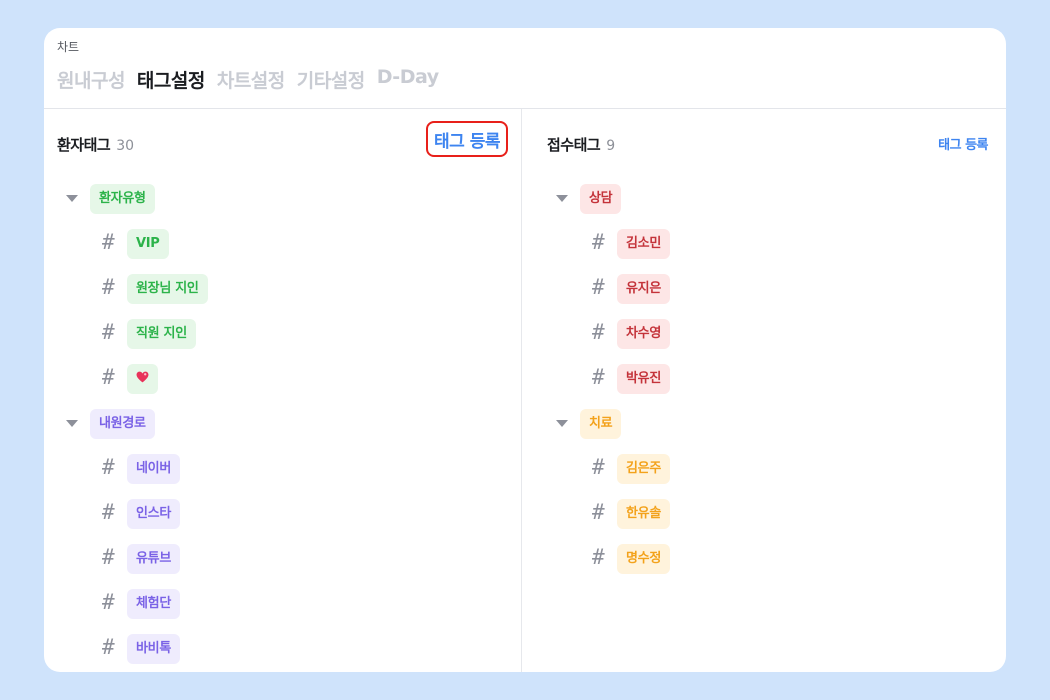  I want to click on tag-row: # 원장님 지인, so click(282, 296).